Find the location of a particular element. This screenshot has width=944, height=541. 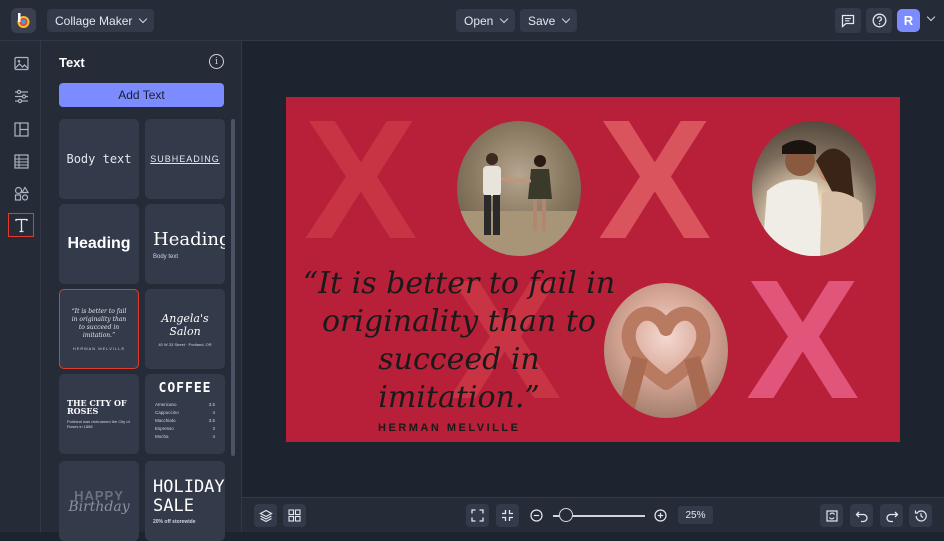

swap-icon is located at coordinates (831, 515).